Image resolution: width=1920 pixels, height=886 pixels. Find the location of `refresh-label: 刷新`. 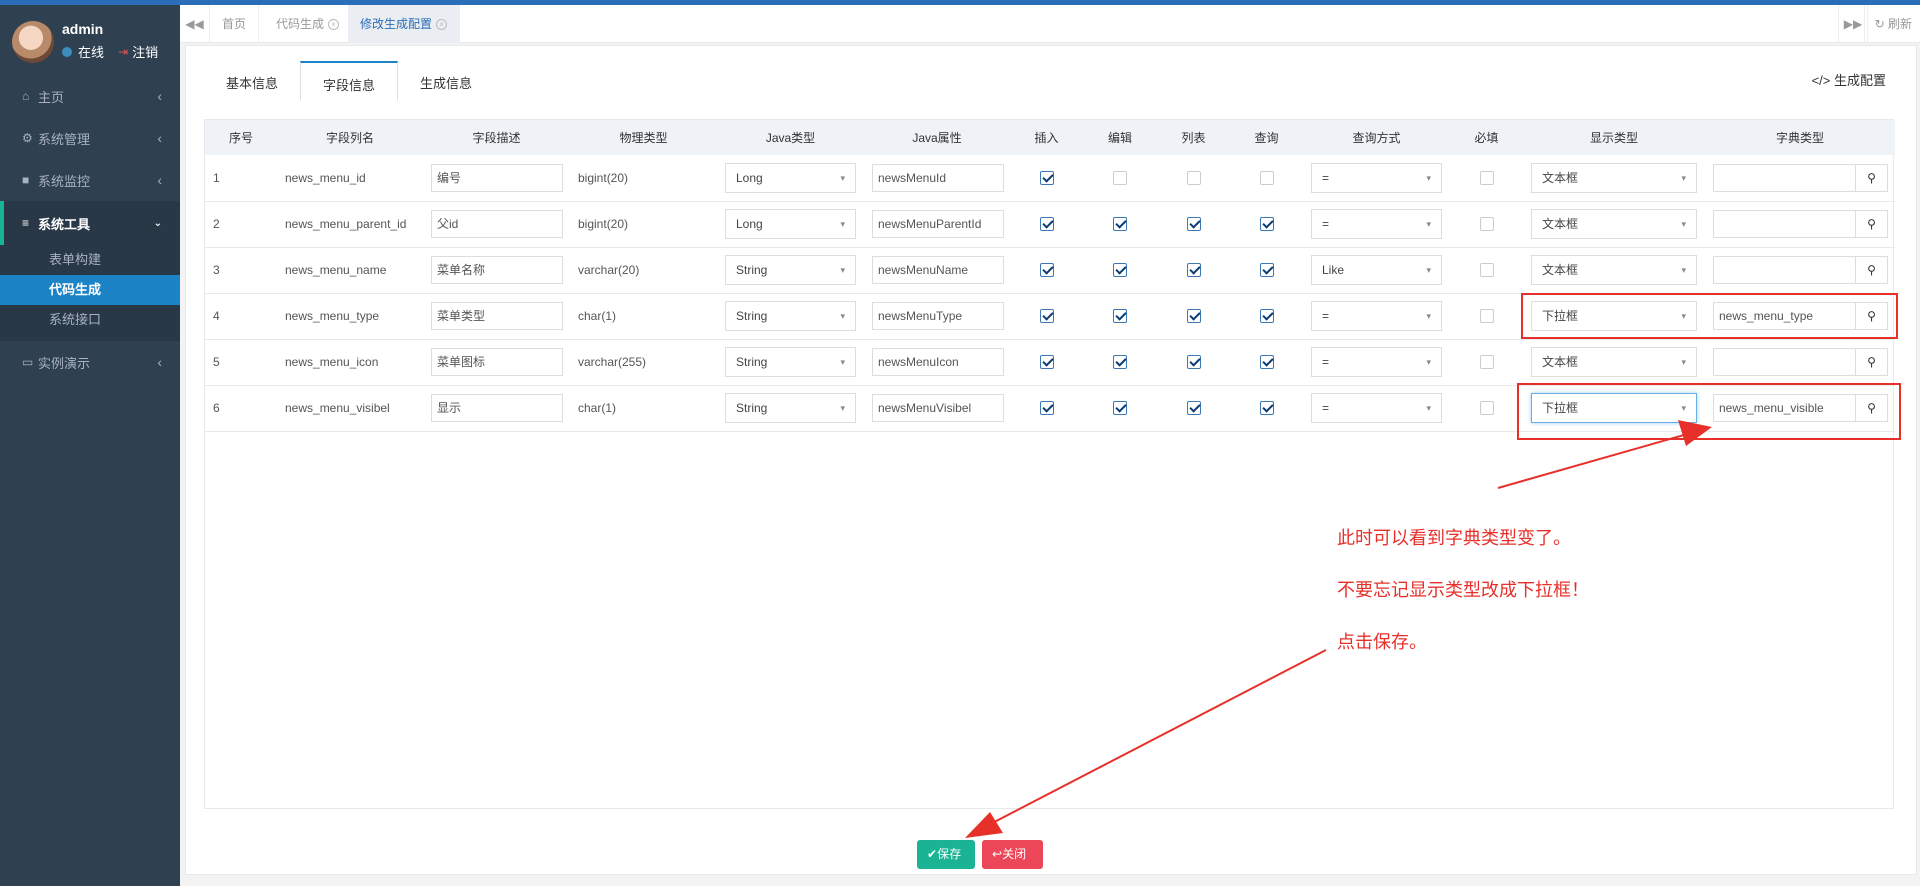

refresh-label: 刷新 is located at coordinates (1899, 24).